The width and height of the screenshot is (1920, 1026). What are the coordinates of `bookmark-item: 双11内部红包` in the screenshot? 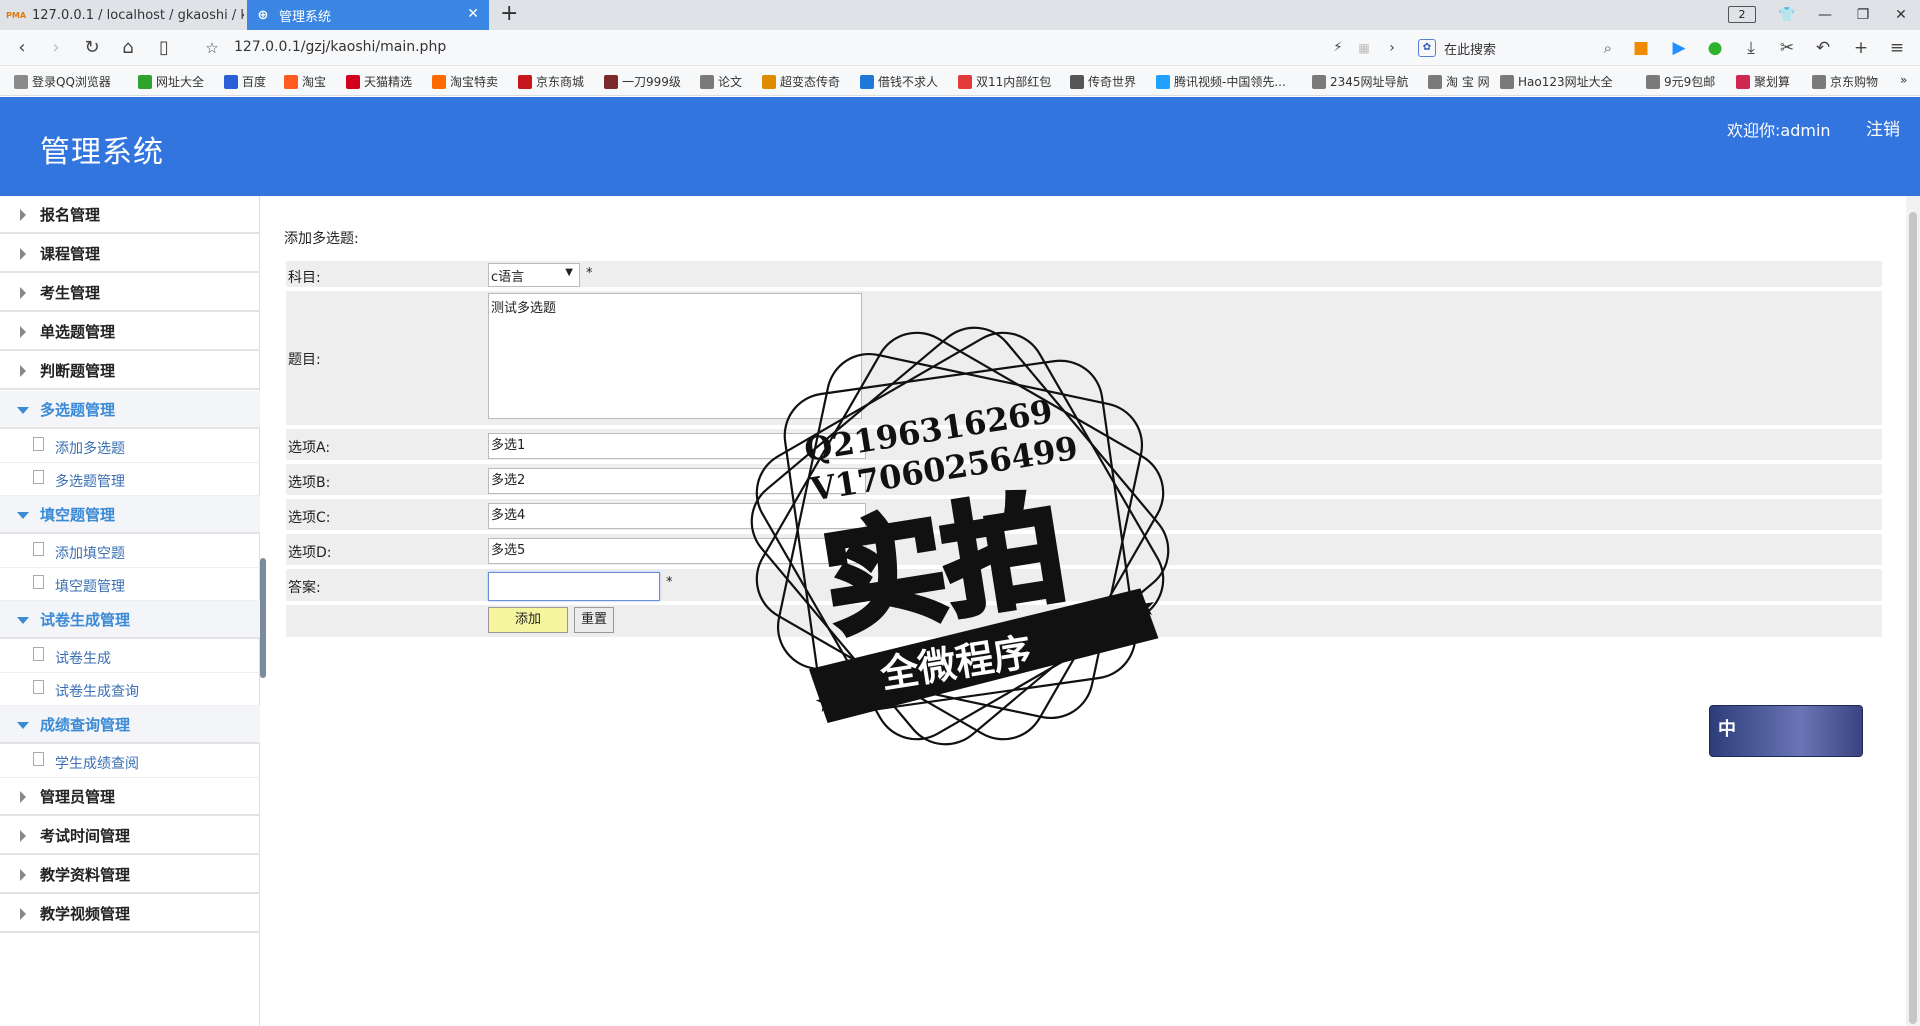 It's located at (1004, 81).